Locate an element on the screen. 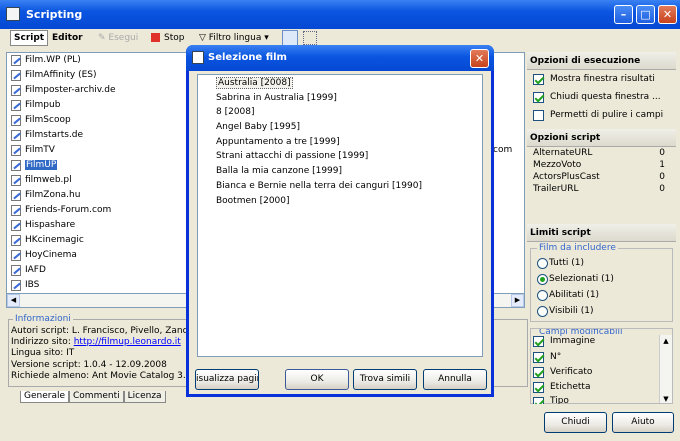 Image resolution: width=680 pixels, height=441 pixels. option-value: 0 is located at coordinates (662, 189).